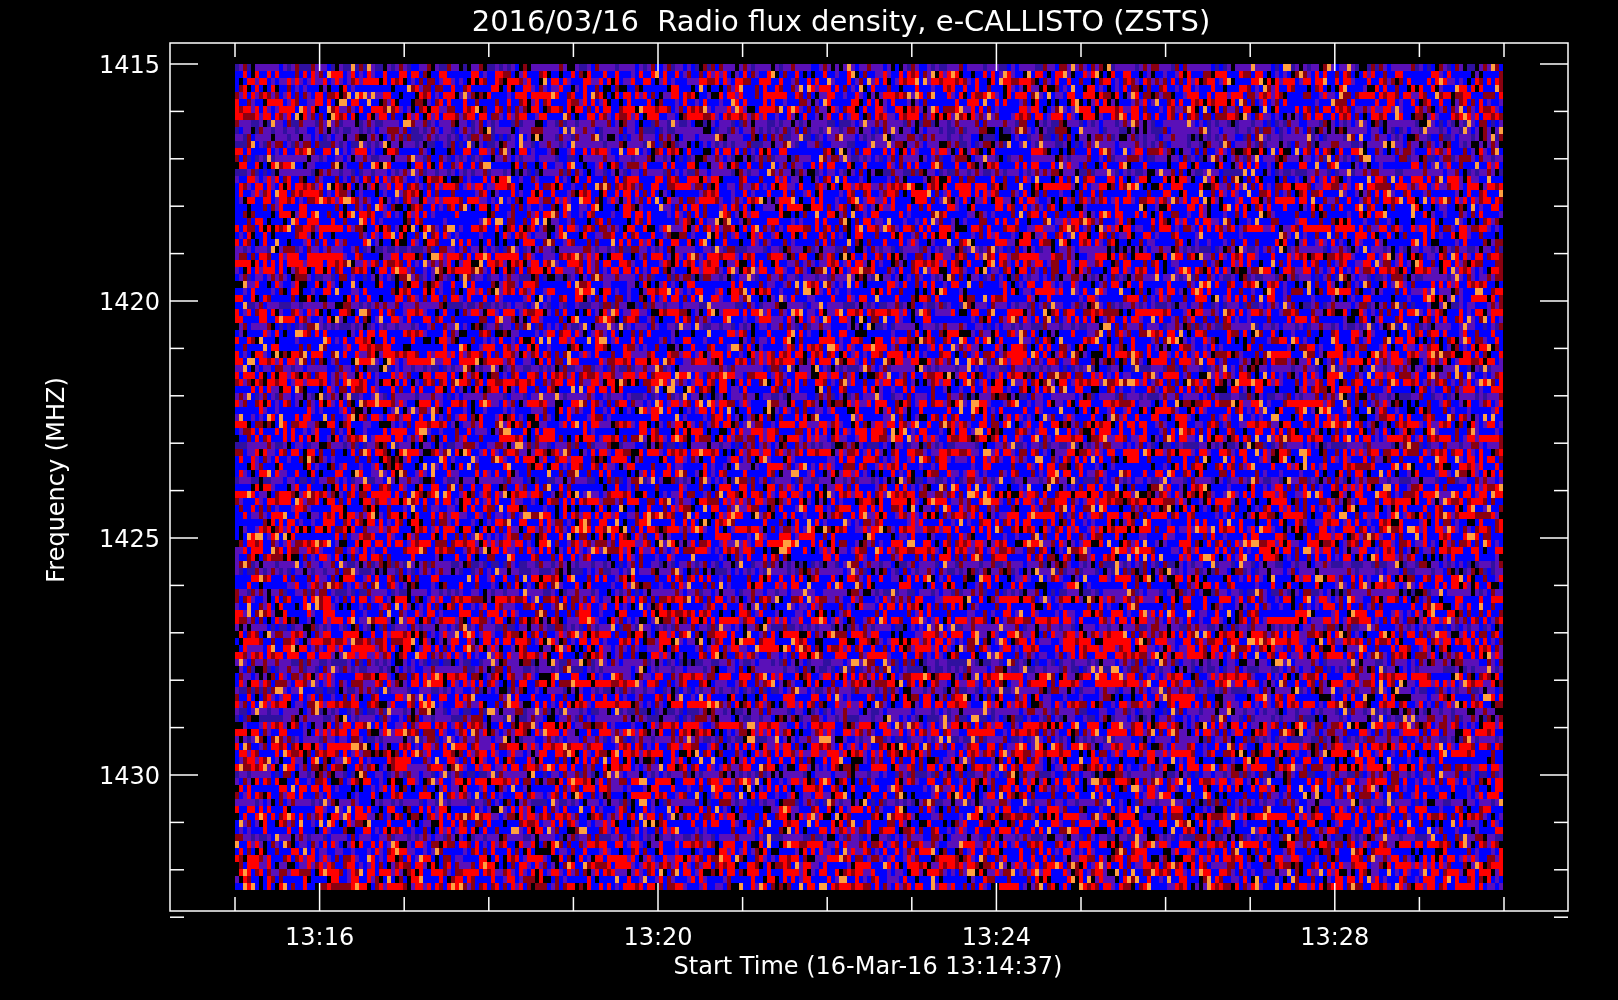  I want to click on y-tick-label: 1430, so click(129, 776).